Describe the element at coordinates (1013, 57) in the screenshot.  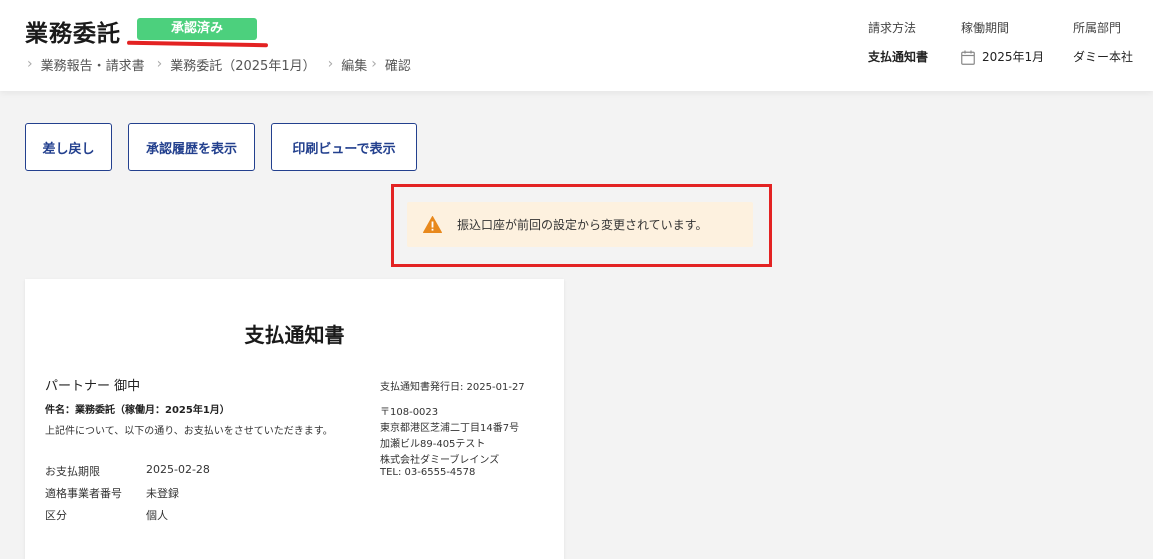
I see `work-period-value: 2025年1月` at that location.